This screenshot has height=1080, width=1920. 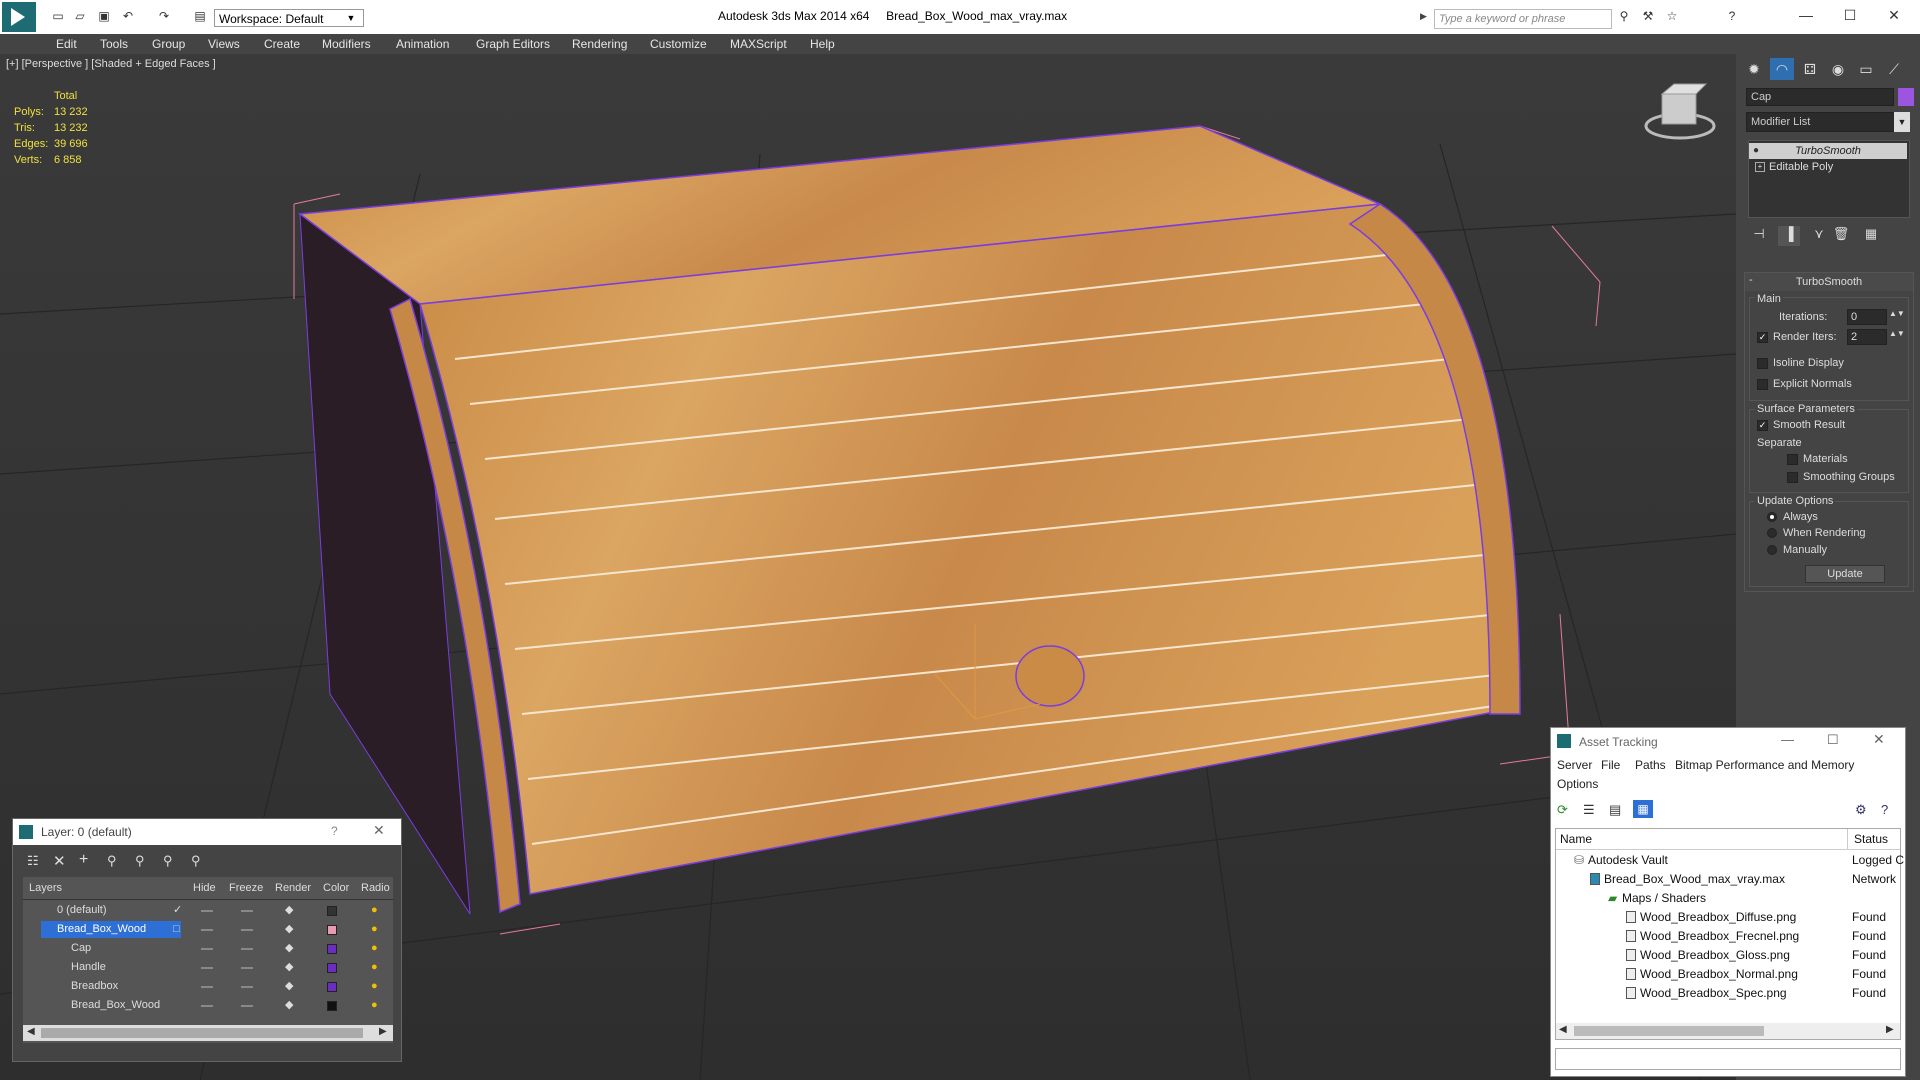 I want to click on asset-row: Wood_Breadbox_Diffuse.png Found, so click(x=1728, y=917).